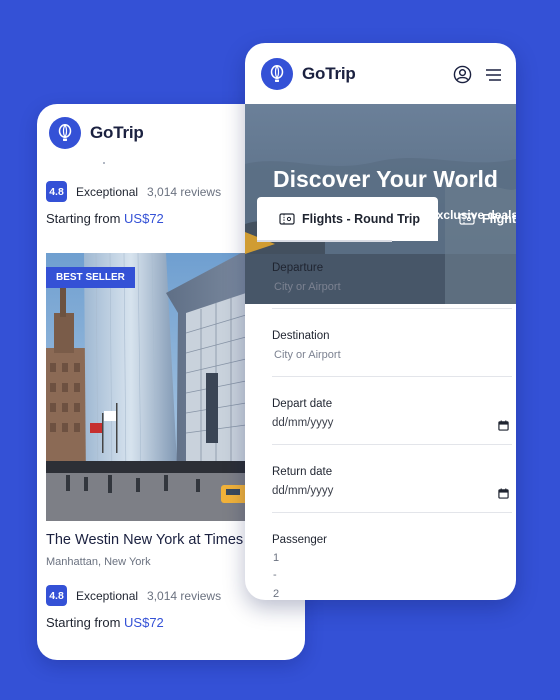  What do you see at coordinates (90, 277) in the screenshot?
I see `best-seller-badge: BEST SELLER` at bounding box center [90, 277].